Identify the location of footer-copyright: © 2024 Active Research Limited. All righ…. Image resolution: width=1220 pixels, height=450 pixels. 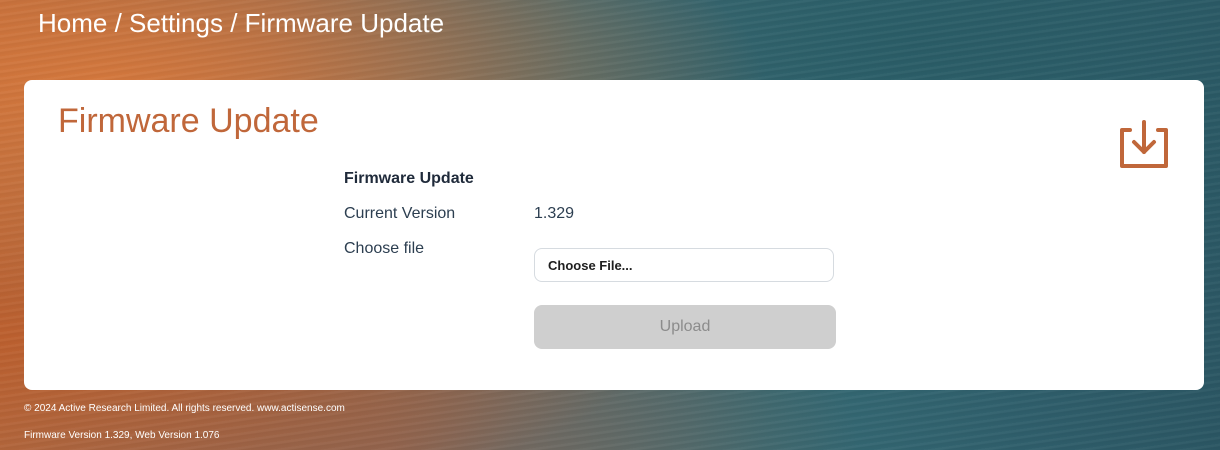
(184, 408).